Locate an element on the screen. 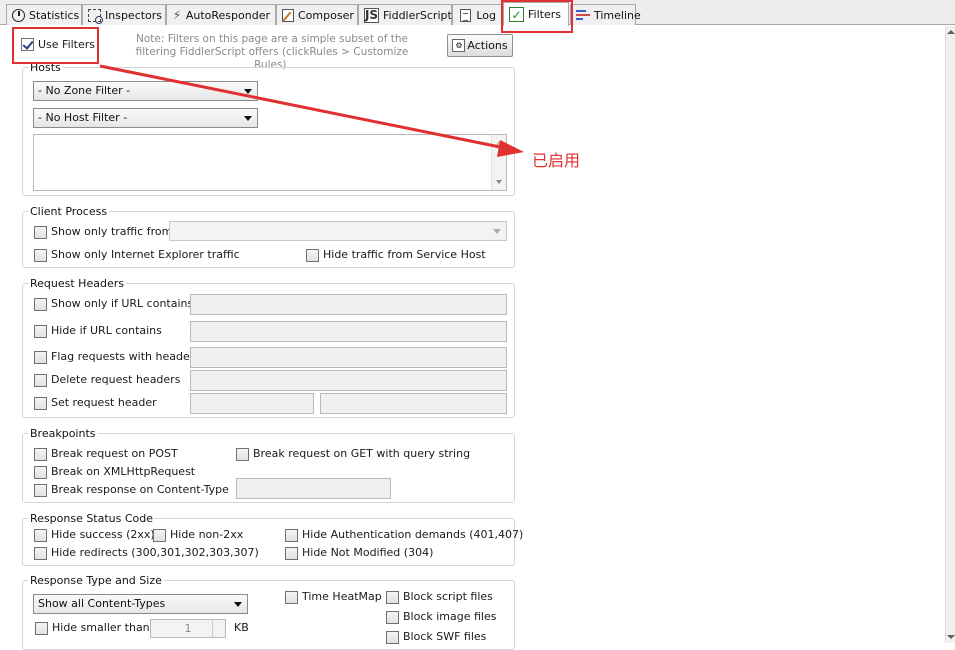 The height and width of the screenshot is (650, 955). tab-filters: ✓ Filters is located at coordinates (536, 14).